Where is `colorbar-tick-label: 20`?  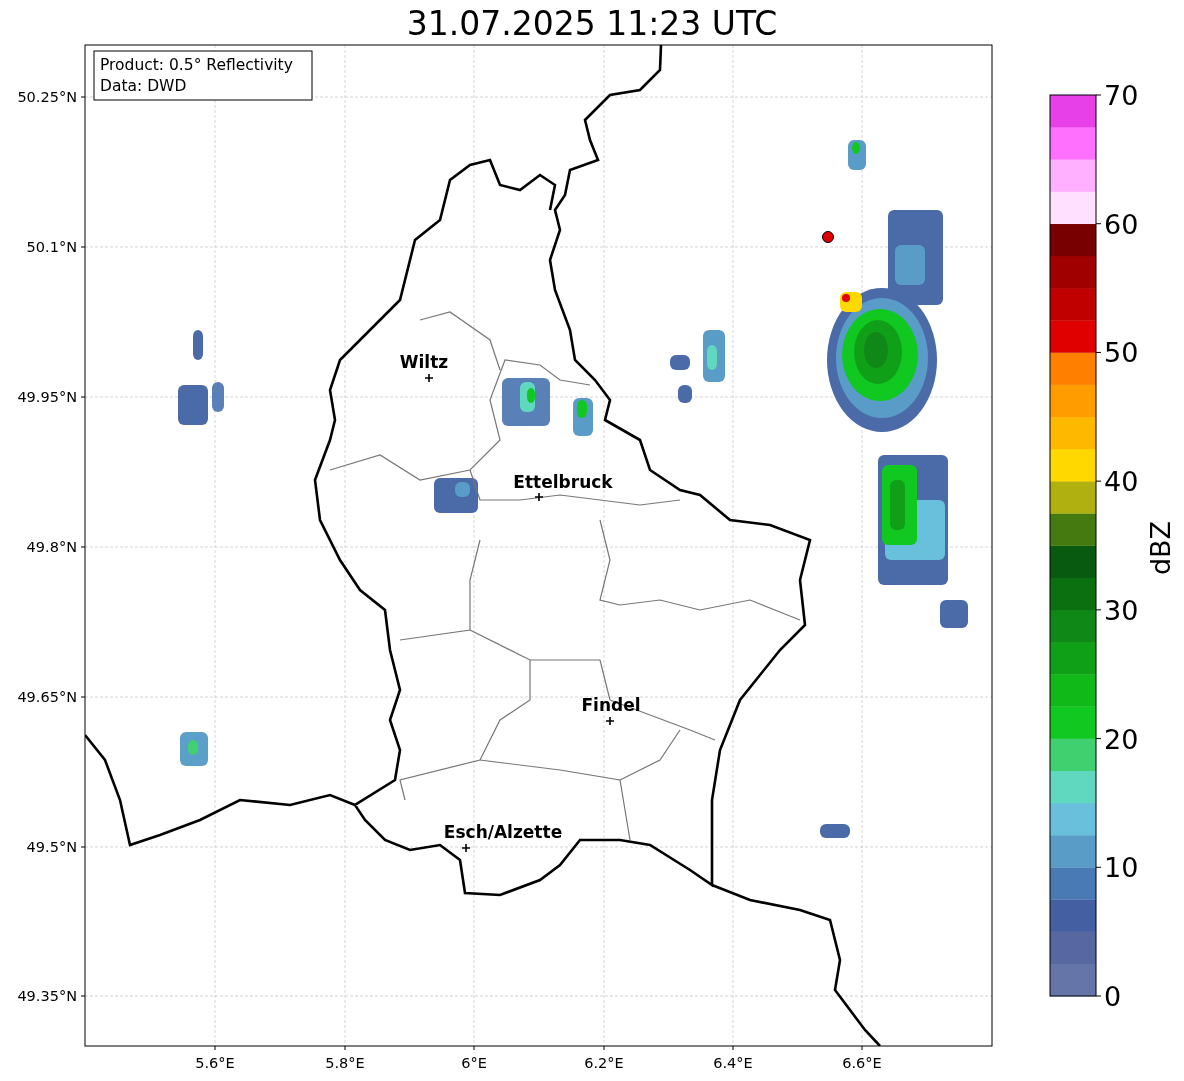
colorbar-tick-label: 20 is located at coordinates (1121, 739).